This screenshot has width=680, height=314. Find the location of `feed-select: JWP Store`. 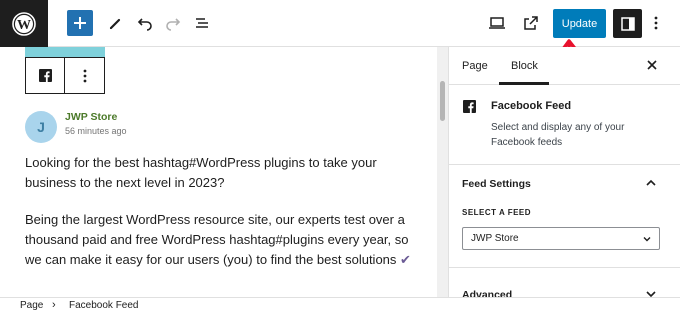

feed-select: JWP Store is located at coordinates (561, 238).